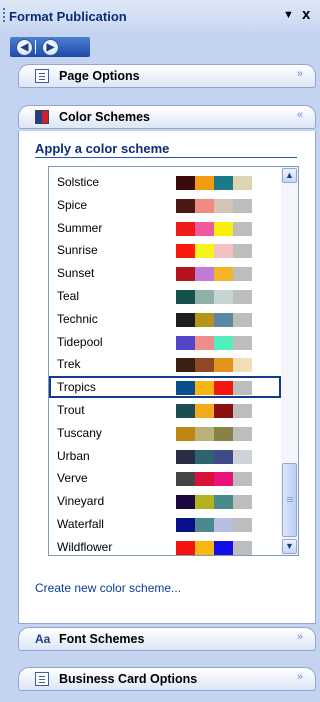 Image resolution: width=320 pixels, height=702 pixels. I want to click on task-pane-dropdown-button: ▼, so click(288, 15).